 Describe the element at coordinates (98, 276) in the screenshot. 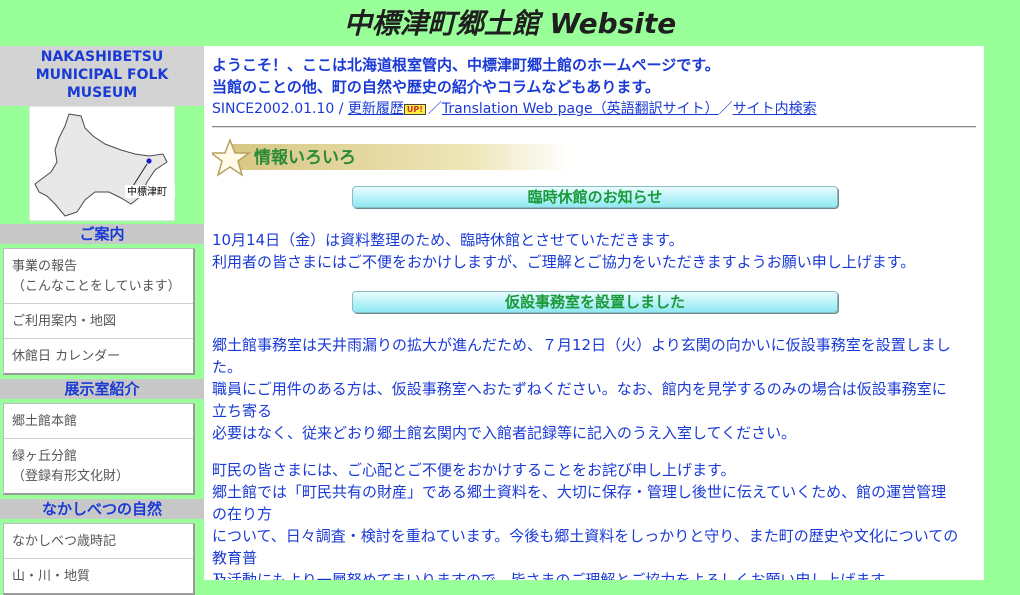

I see `sidebar-item-activity-report: 事業の報告 （こんなことをしています）` at that location.